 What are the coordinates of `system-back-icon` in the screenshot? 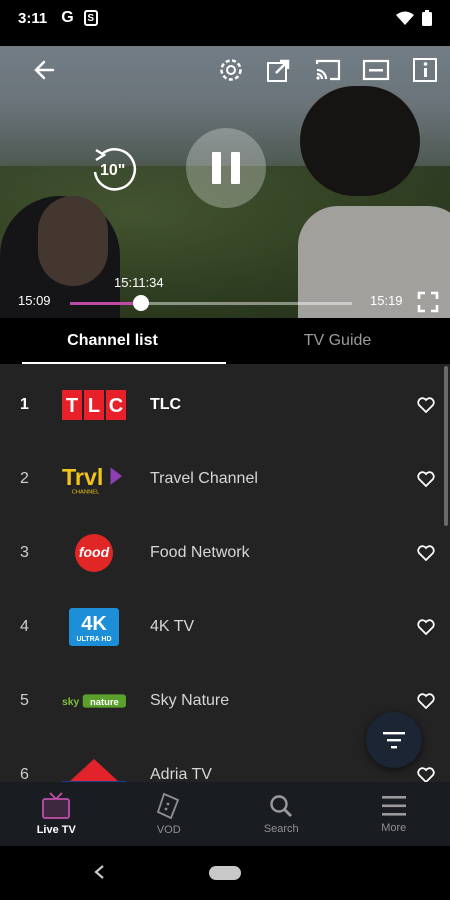 It's located at (99, 872).